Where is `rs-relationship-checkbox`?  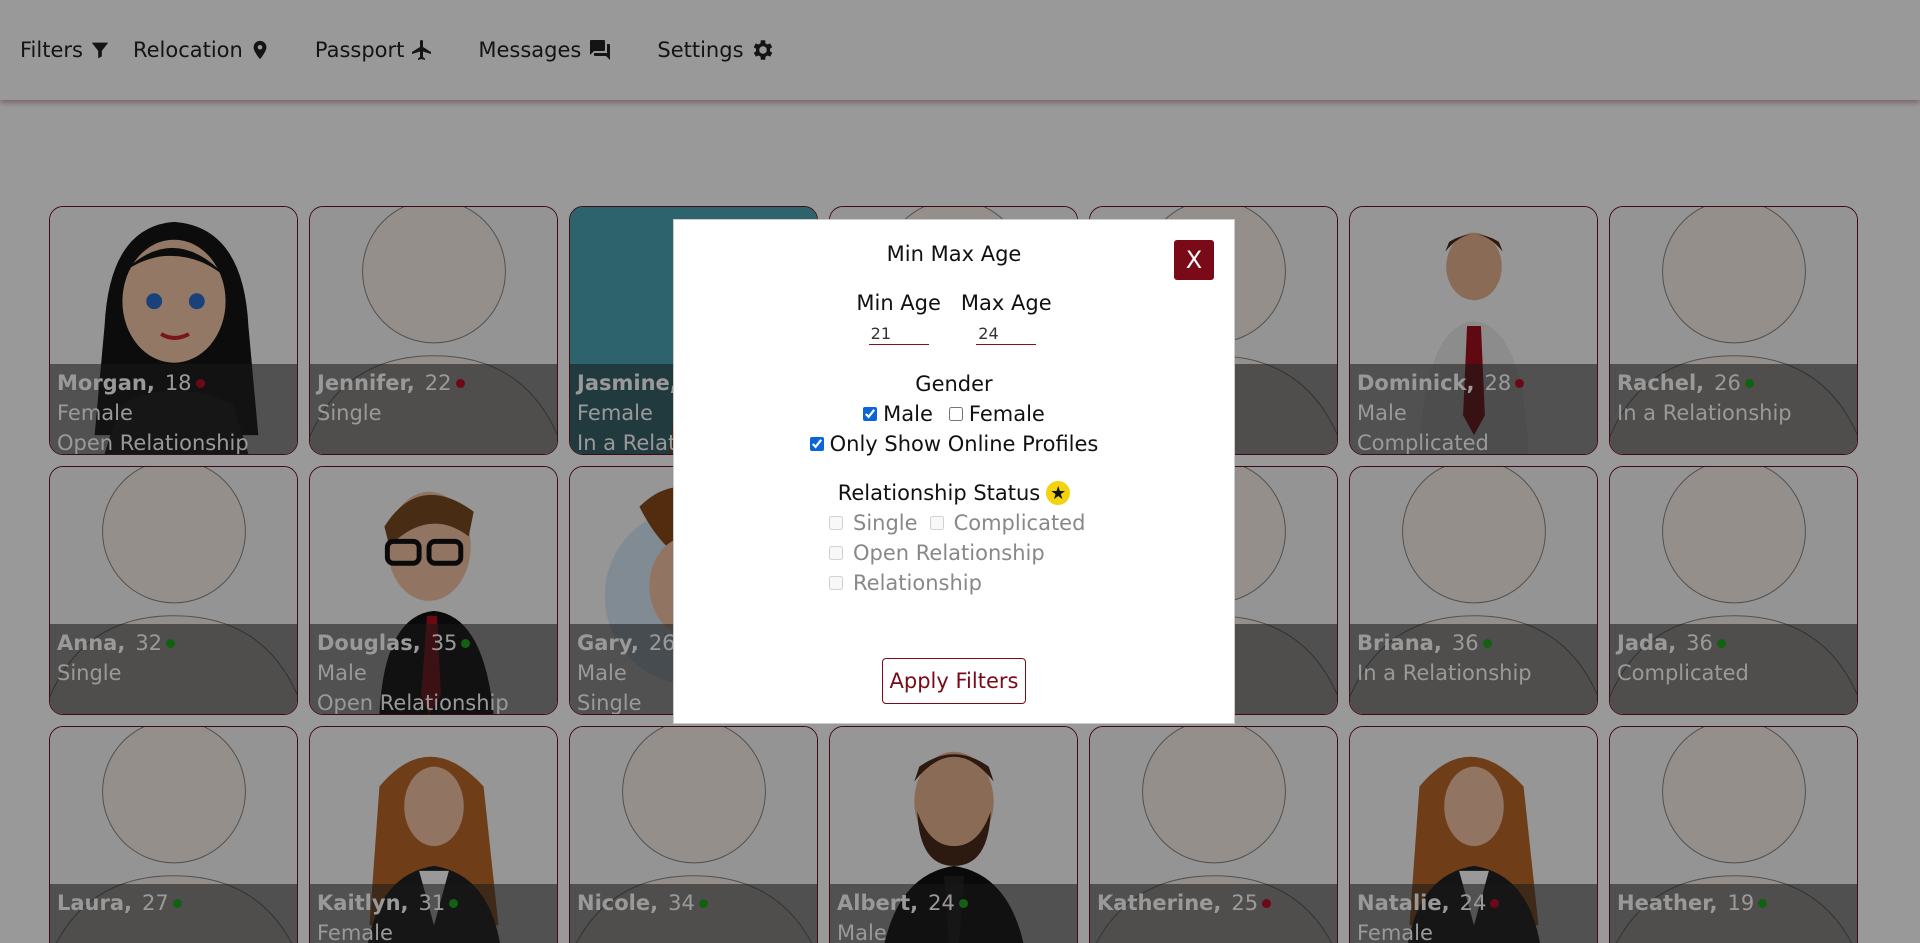
rs-relationship-checkbox is located at coordinates (836, 583).